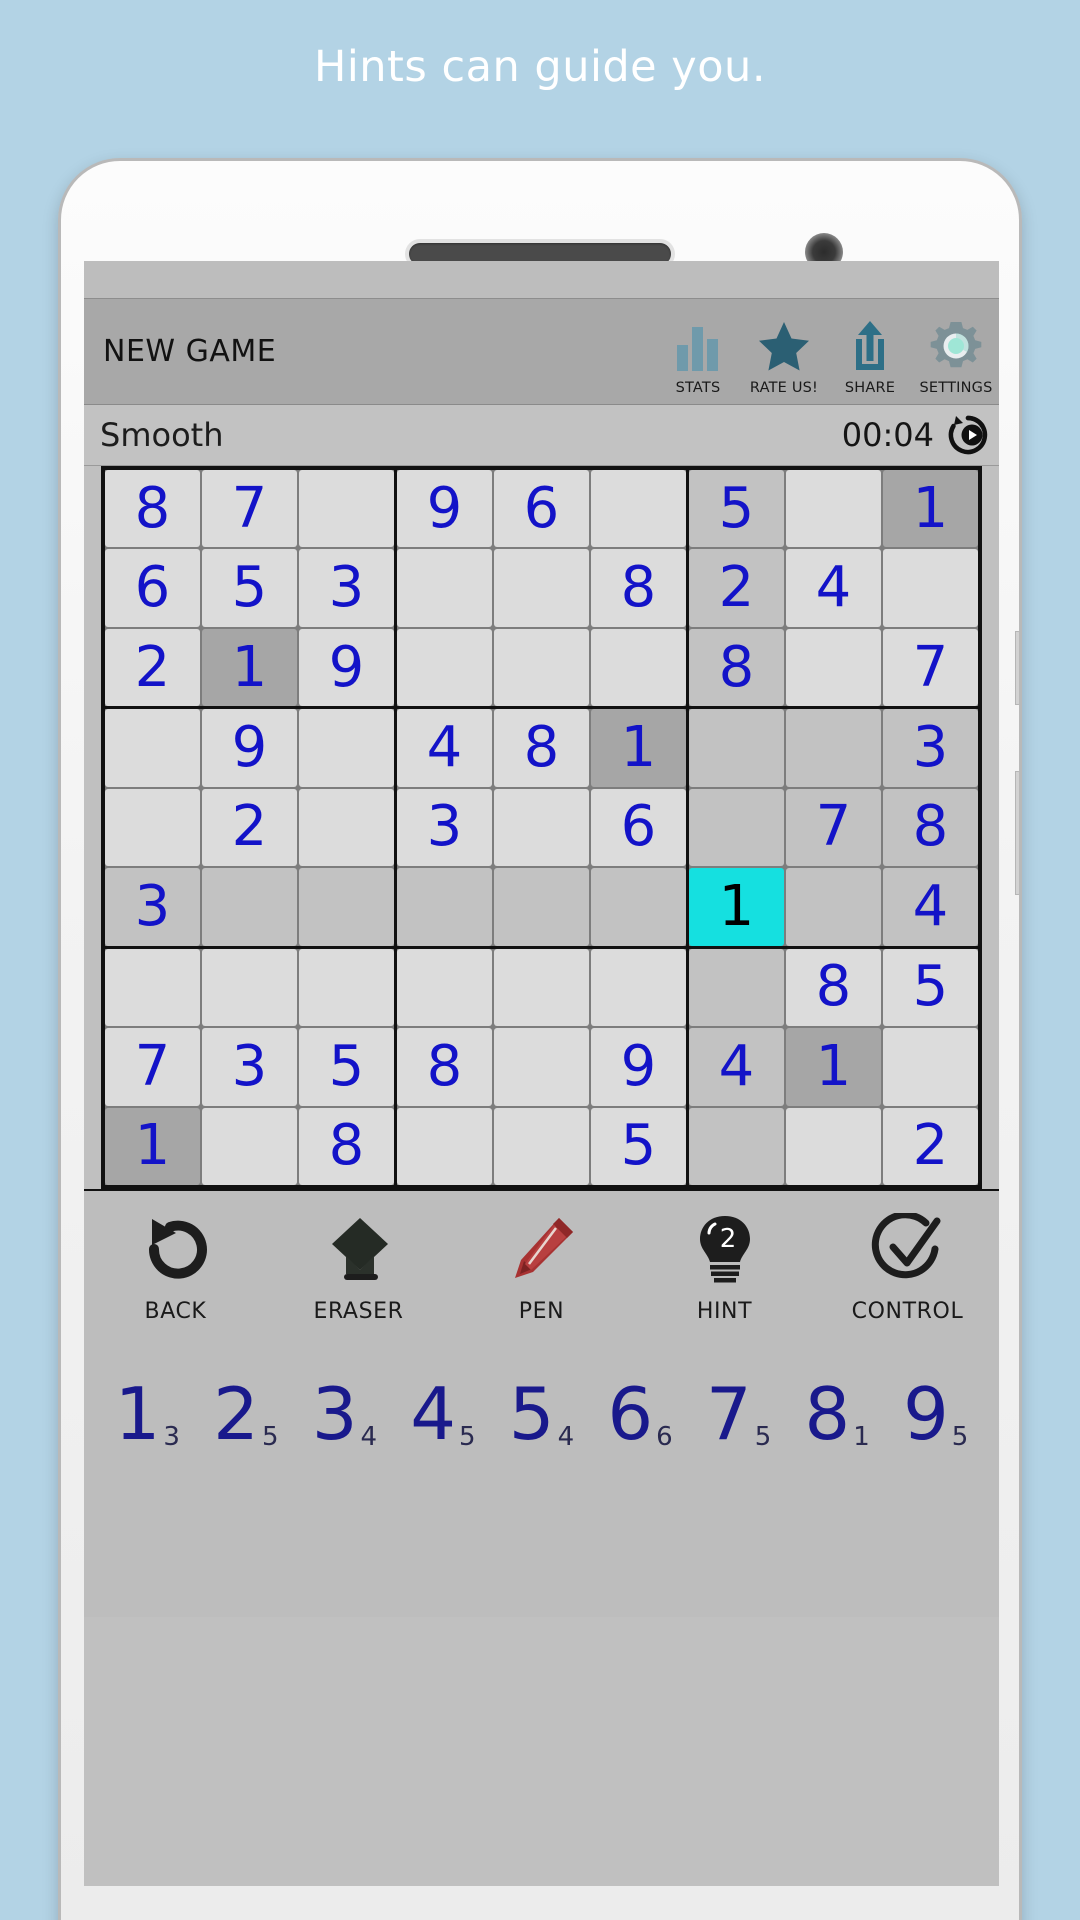 The width and height of the screenshot is (1080, 1920). Describe the element at coordinates (736, 748) in the screenshot. I see `sudoku-cell-r4c7` at that location.